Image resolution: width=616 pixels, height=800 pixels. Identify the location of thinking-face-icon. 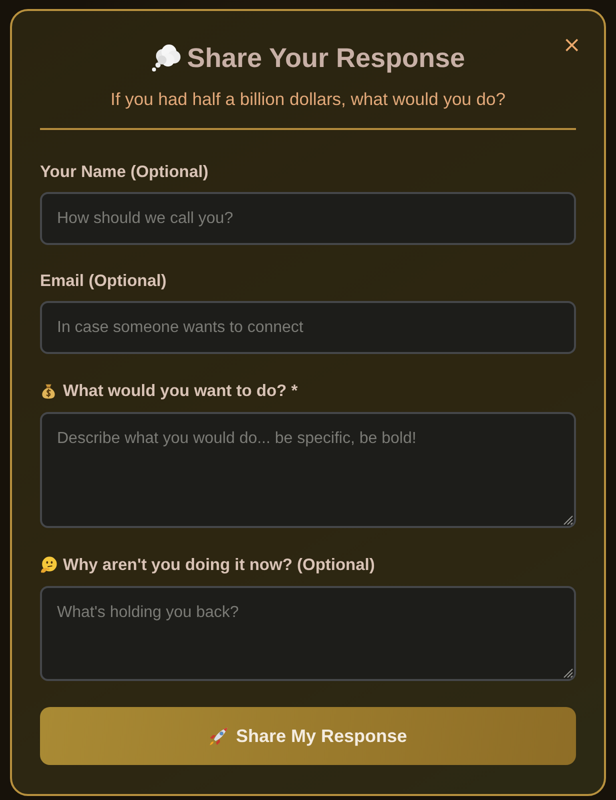
(48, 564).